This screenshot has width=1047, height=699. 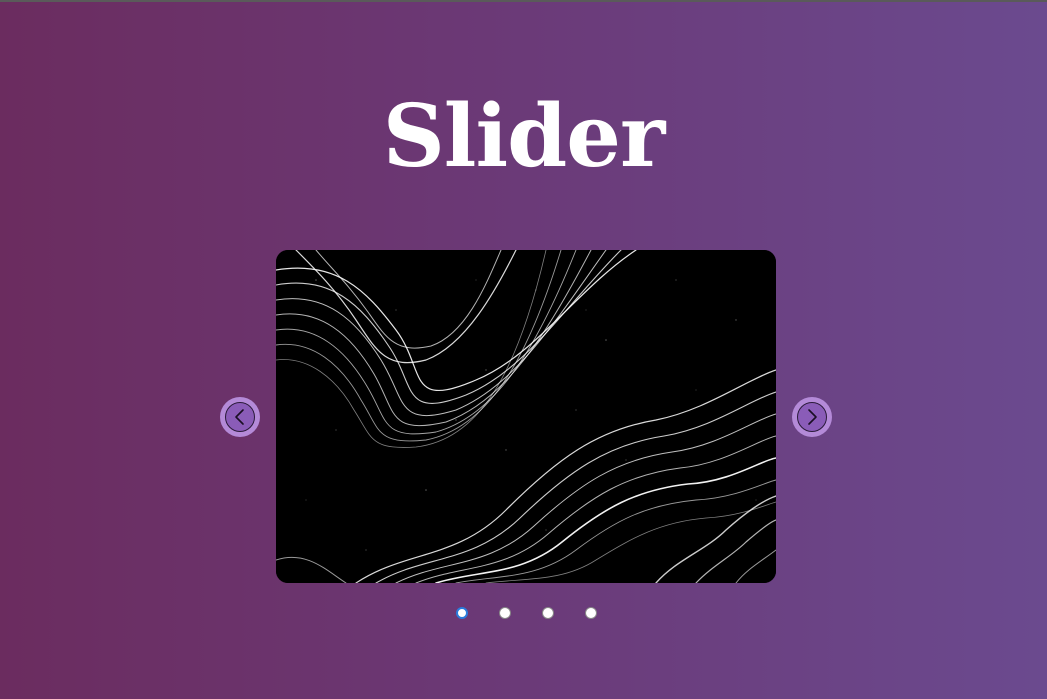 What do you see at coordinates (523, 1) in the screenshot?
I see `browser-top-edge` at bounding box center [523, 1].